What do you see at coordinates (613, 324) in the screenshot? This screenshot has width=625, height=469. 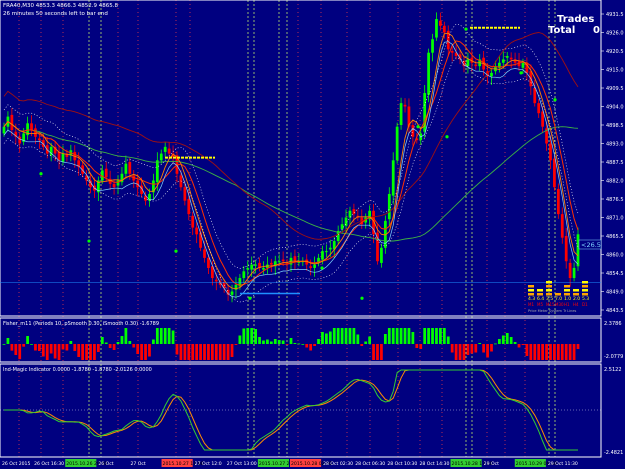 I see `fisher-max-label: 2.3786` at bounding box center [613, 324].